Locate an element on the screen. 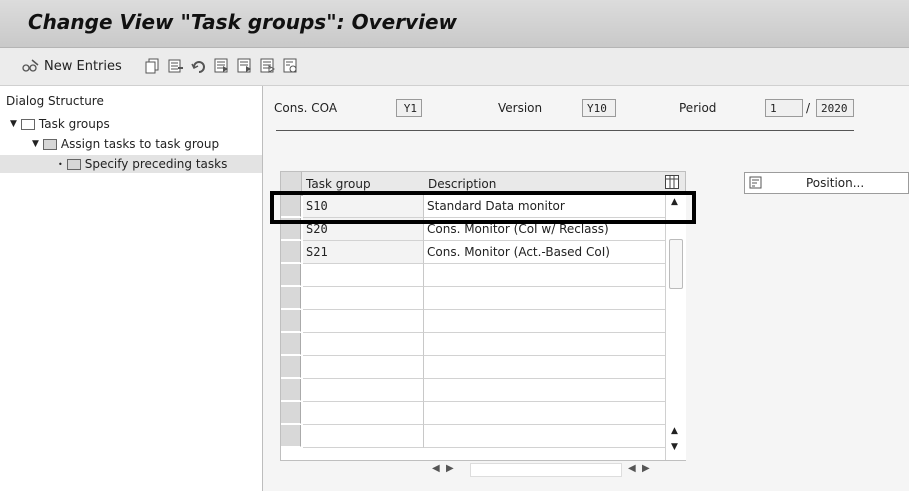 This screenshot has height=491, width=909. cons-coa-field: Y1 is located at coordinates (409, 108).